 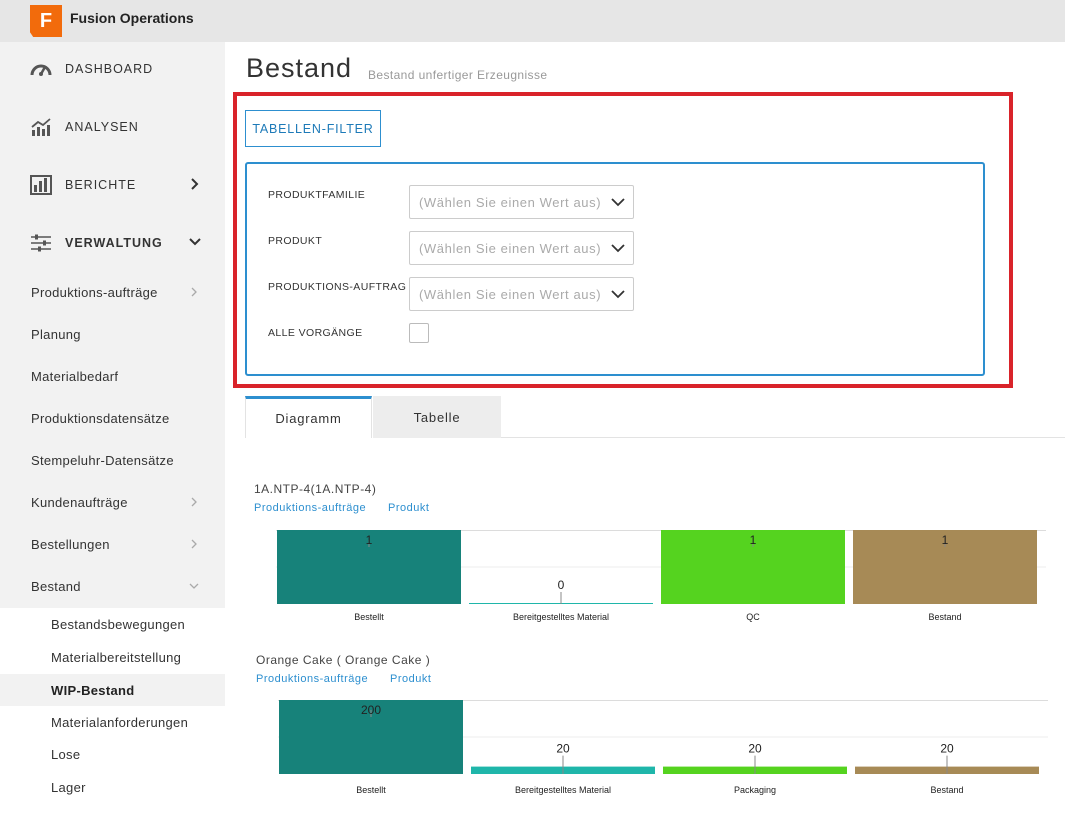 I want to click on category-label: Packaging, so click(x=755, y=790).